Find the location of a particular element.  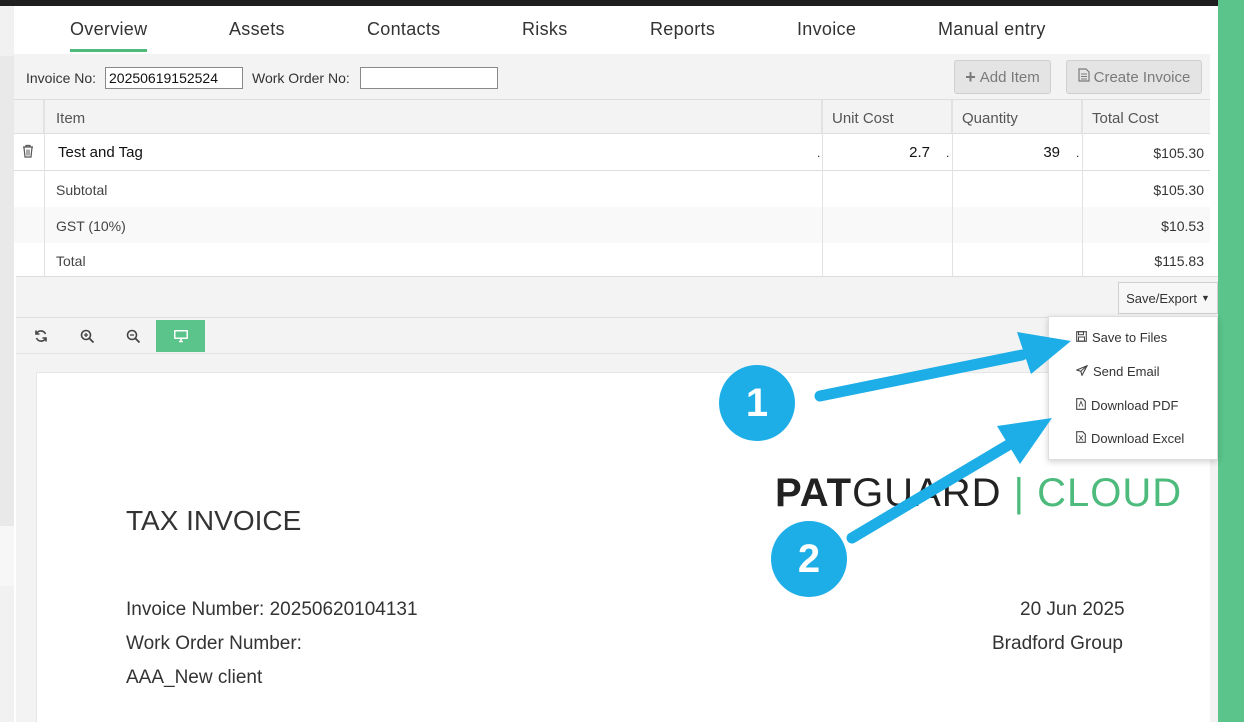

invoice-no-label: Invoice No: is located at coordinates (61, 78).